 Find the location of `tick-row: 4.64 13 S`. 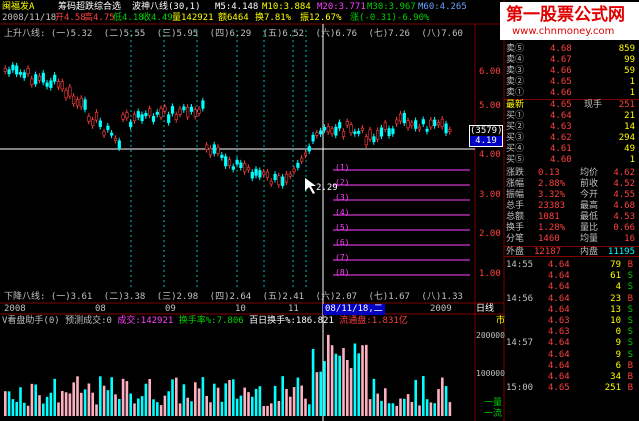

tick-row: 4.64 13 S is located at coordinates (571, 310).